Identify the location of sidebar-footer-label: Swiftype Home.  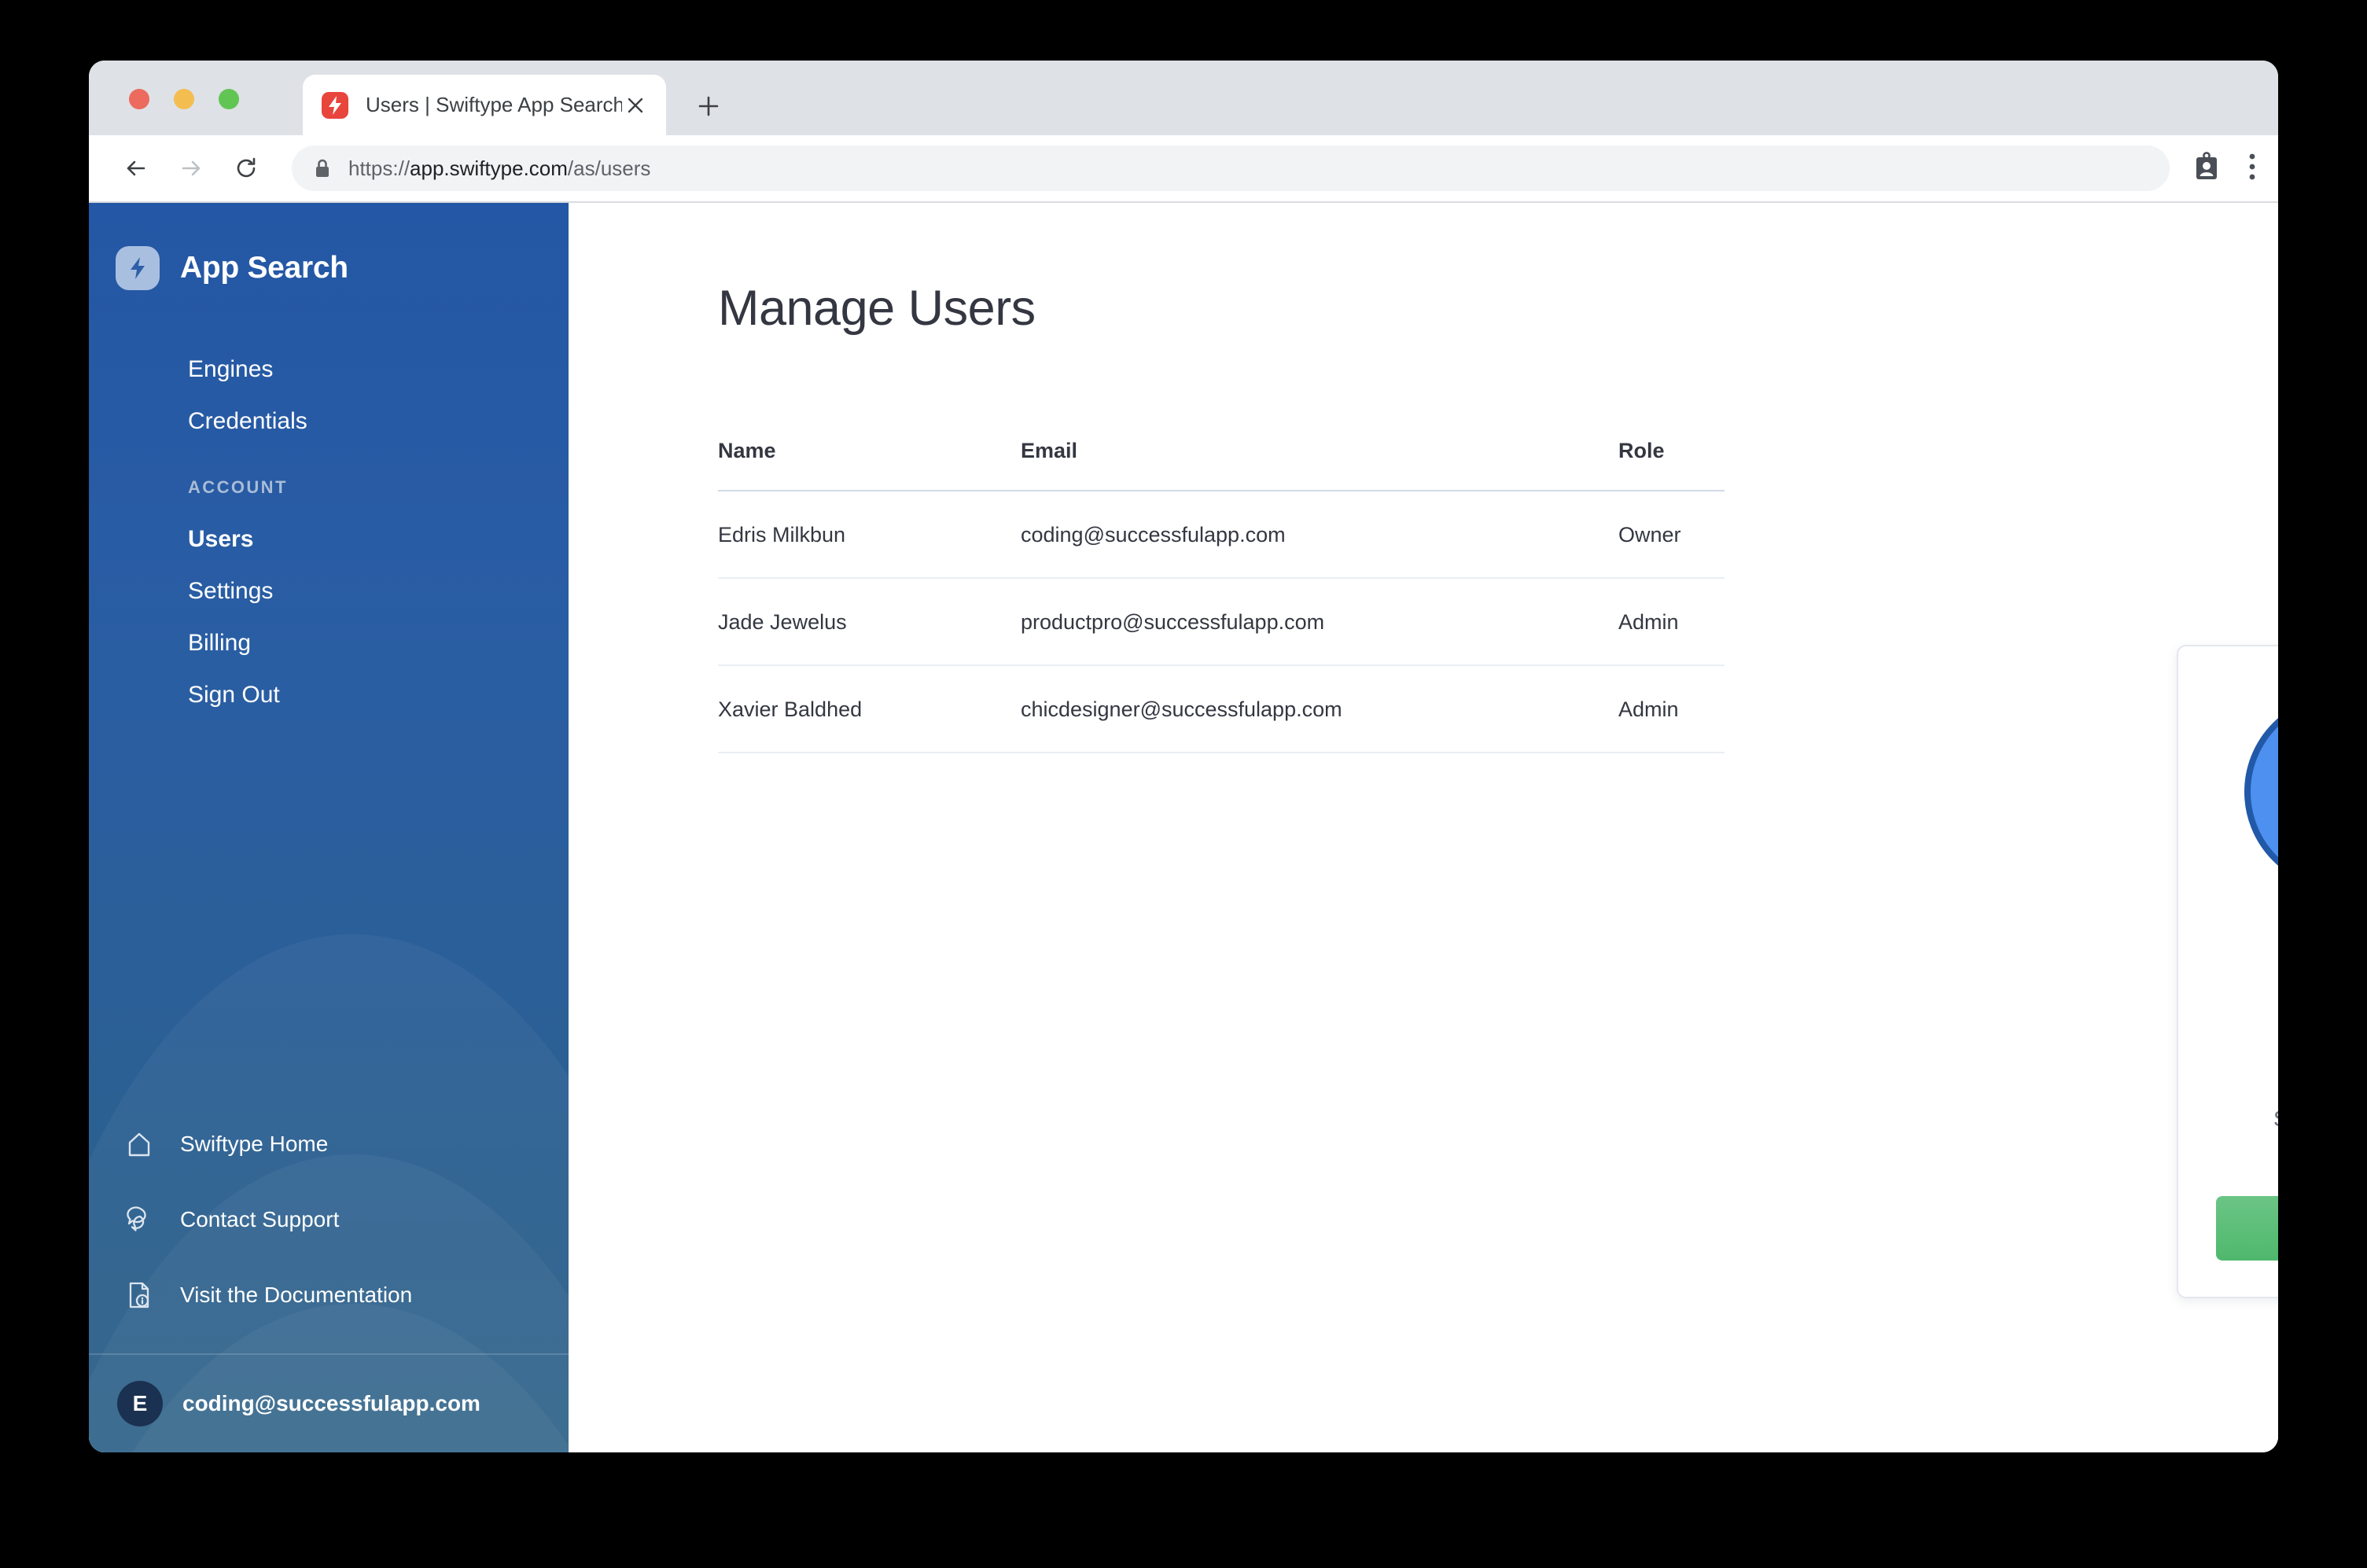
(254, 1144).